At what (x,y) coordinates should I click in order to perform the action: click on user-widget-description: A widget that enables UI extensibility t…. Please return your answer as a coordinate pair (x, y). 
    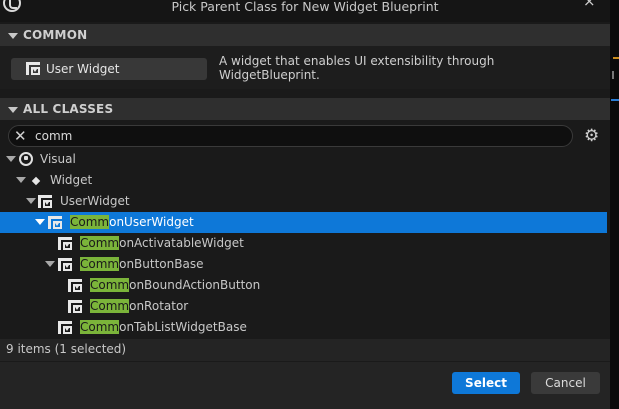
    Looking at the image, I should click on (357, 68).